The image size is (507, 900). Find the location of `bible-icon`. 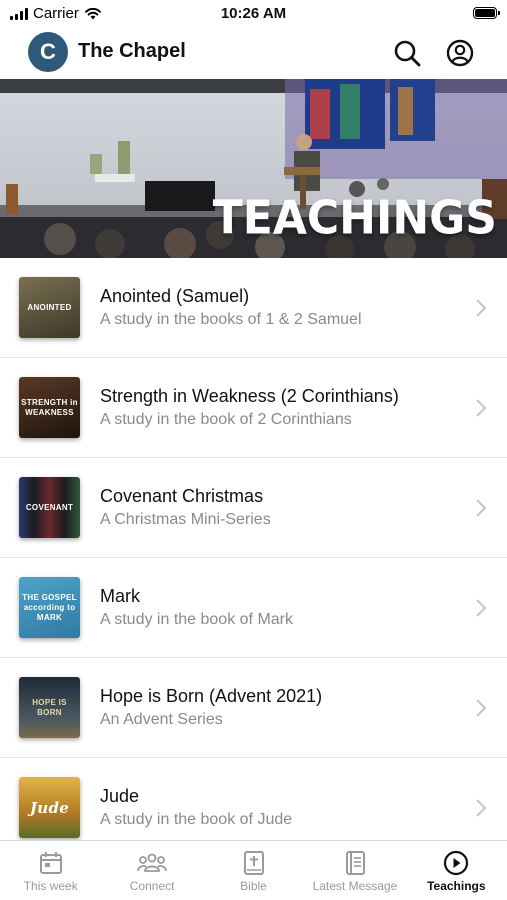

bible-icon is located at coordinates (253, 863).